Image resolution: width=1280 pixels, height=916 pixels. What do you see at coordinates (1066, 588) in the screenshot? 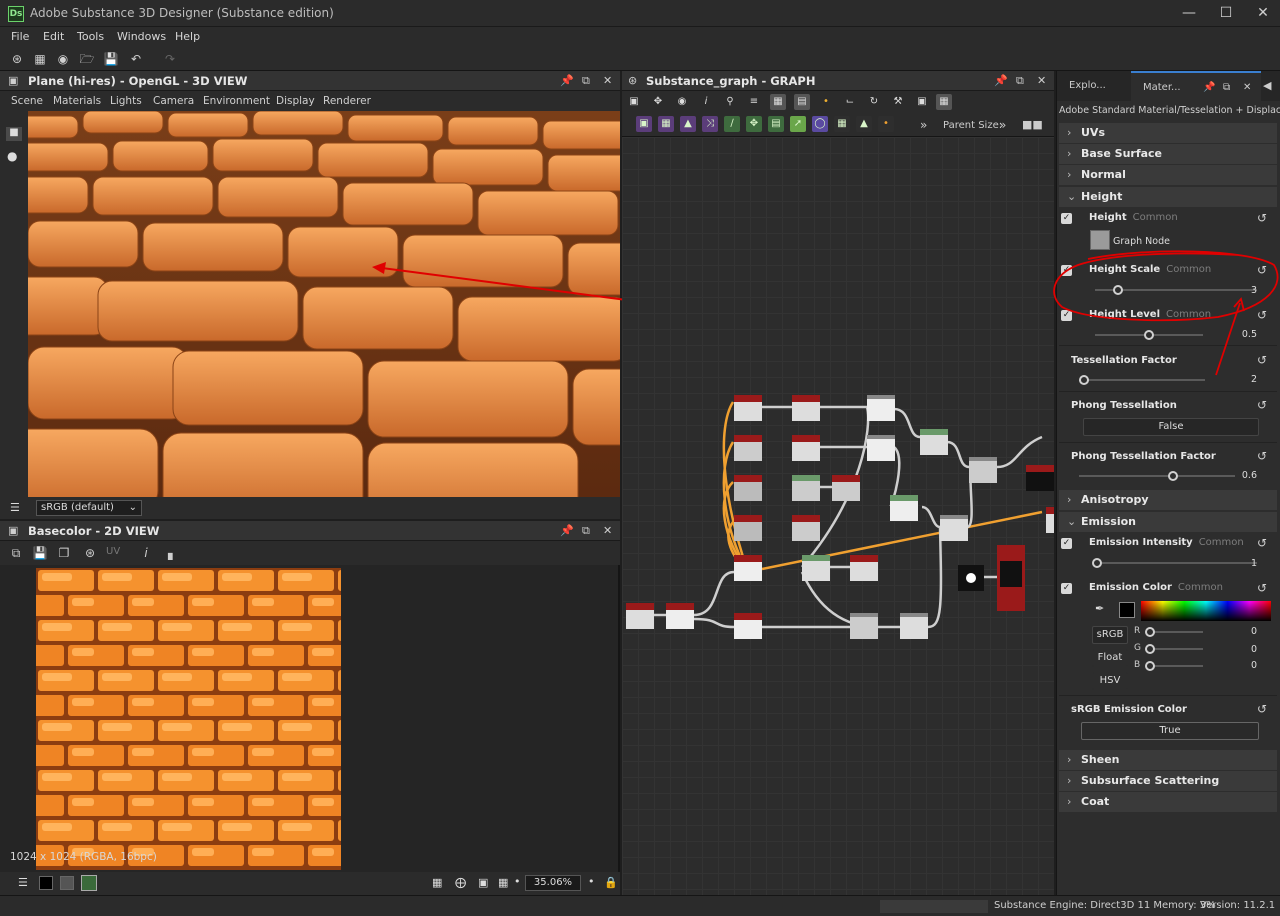
I see `emission-color-checkbox: ✓` at bounding box center [1066, 588].